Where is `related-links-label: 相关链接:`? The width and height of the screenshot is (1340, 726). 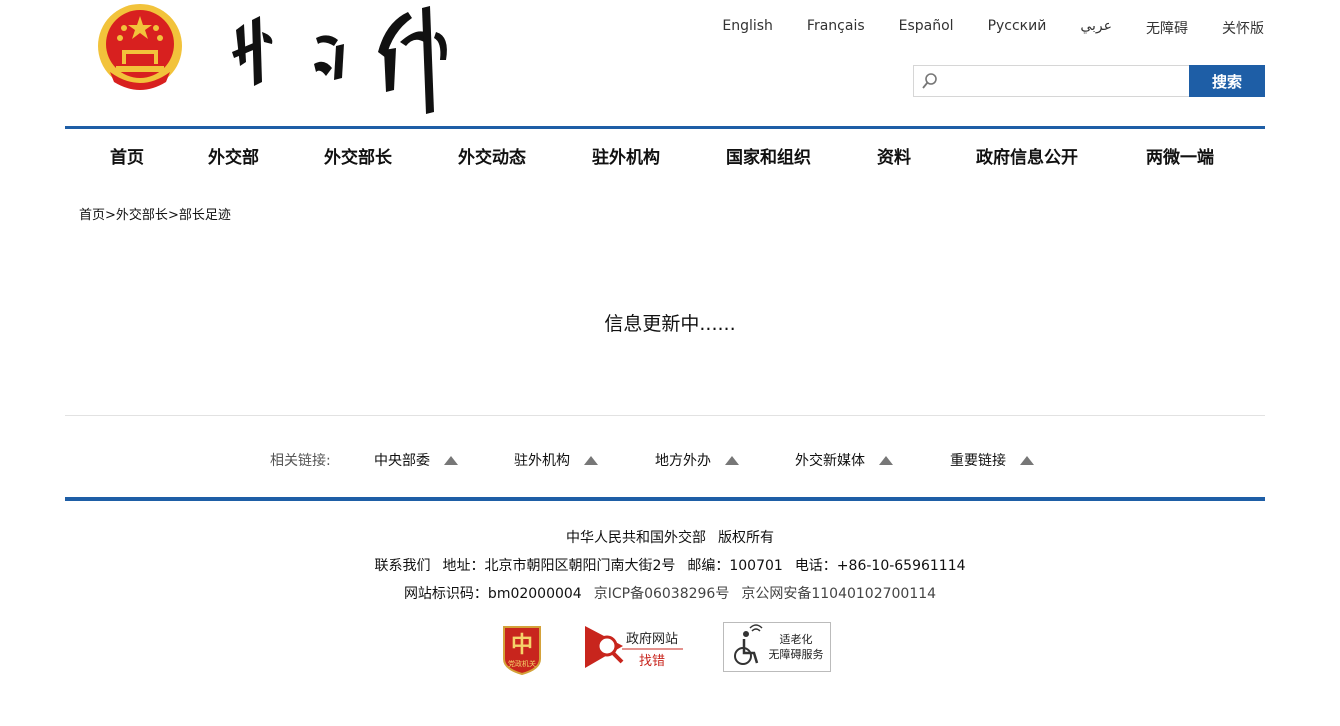
related-links-label: 相关链接: is located at coordinates (300, 461).